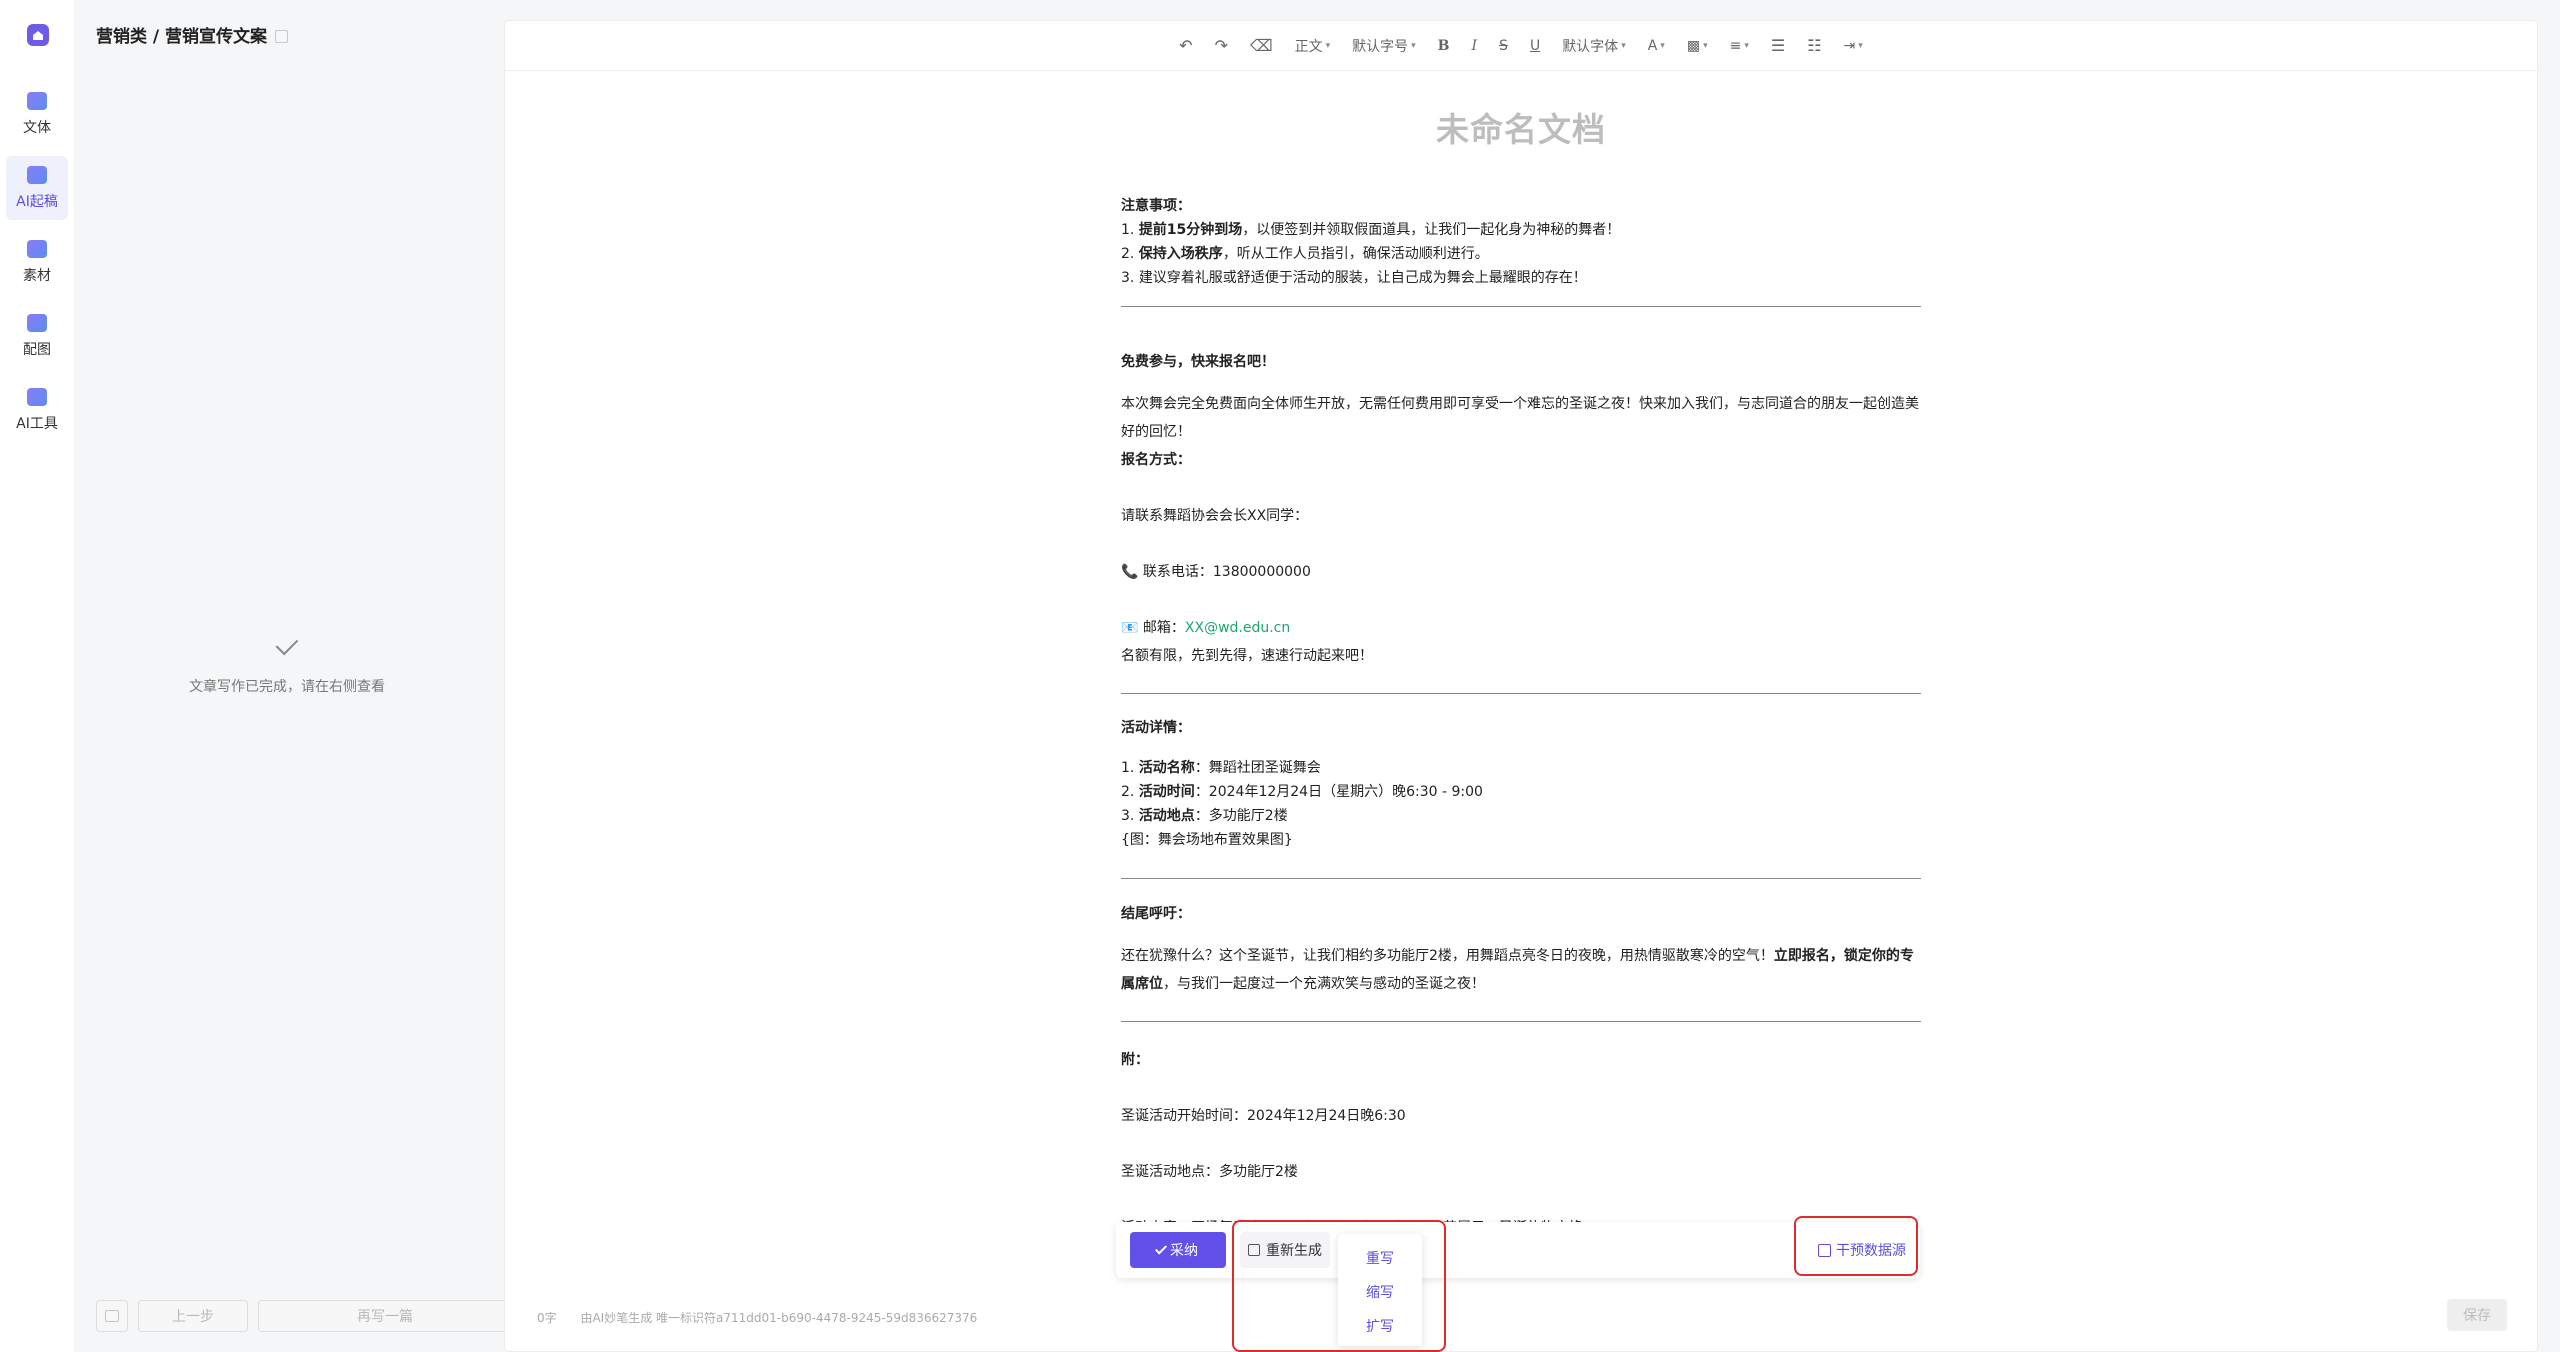 The height and width of the screenshot is (1352, 2560). What do you see at coordinates (37, 396) in the screenshot?
I see `ai-tools-icon` at bounding box center [37, 396].